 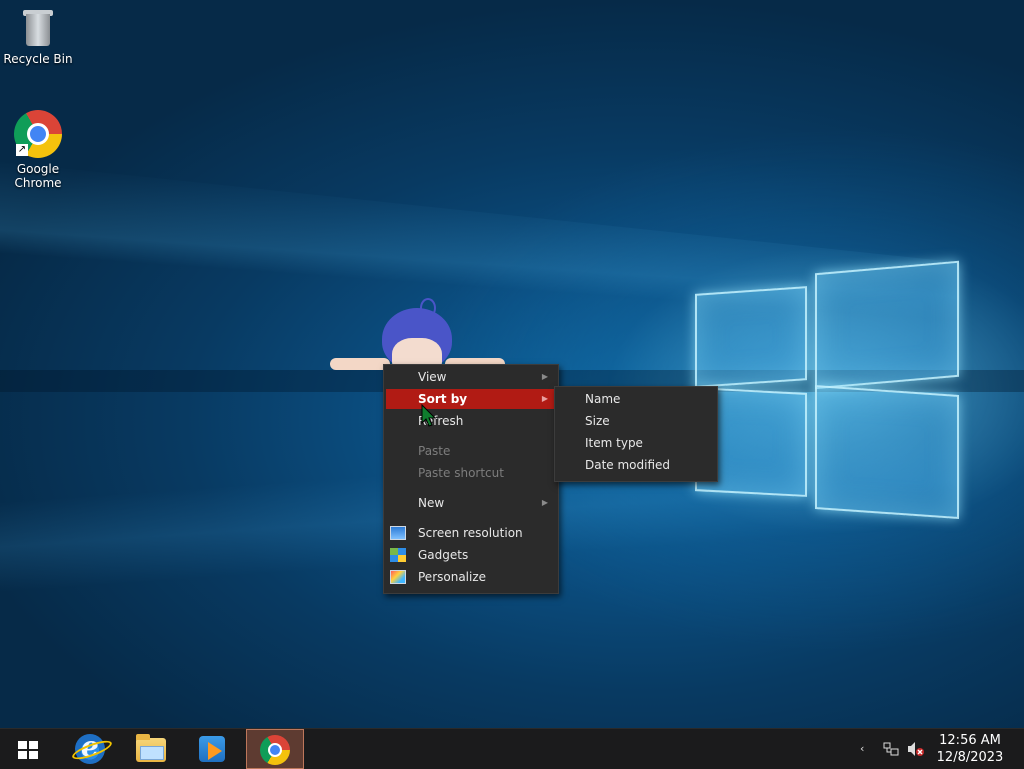 What do you see at coordinates (636, 399) in the screenshot?
I see `submenu-item-name: Name` at bounding box center [636, 399].